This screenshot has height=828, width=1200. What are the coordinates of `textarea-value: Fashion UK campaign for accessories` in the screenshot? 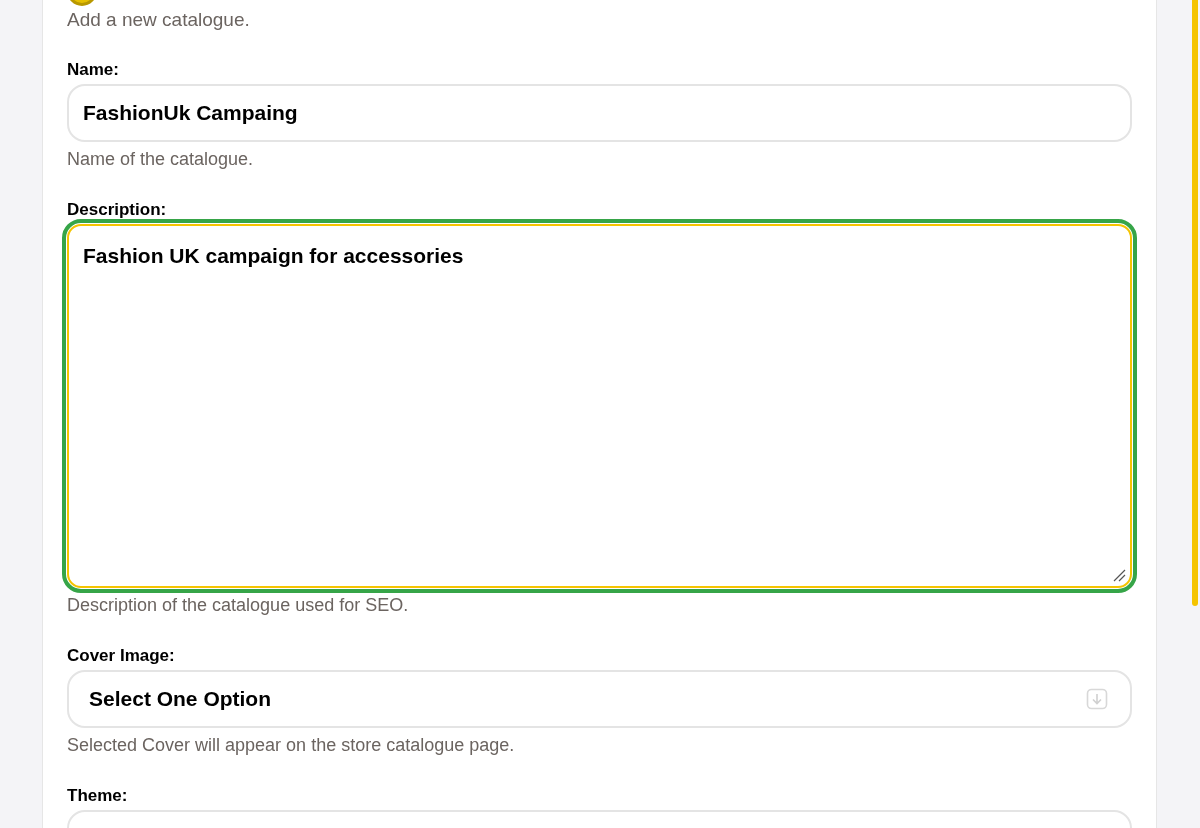 It's located at (273, 255).